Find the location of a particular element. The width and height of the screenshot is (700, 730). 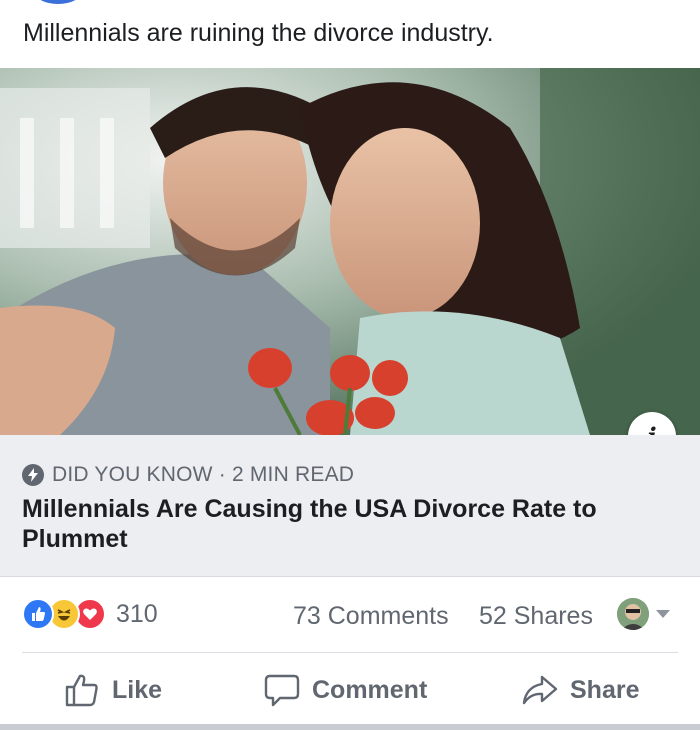

post-actions: Like Comment Share is located at coordinates (350, 690).